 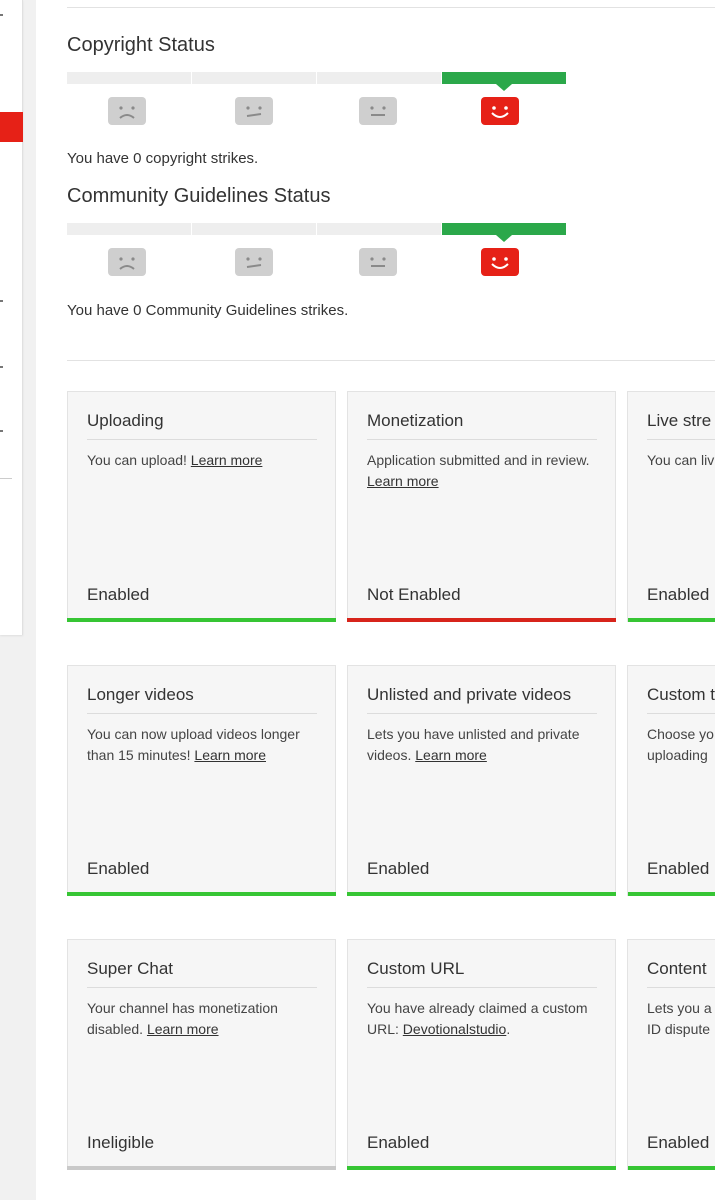 I want to click on card-title: Super Chat, so click(x=130, y=968).